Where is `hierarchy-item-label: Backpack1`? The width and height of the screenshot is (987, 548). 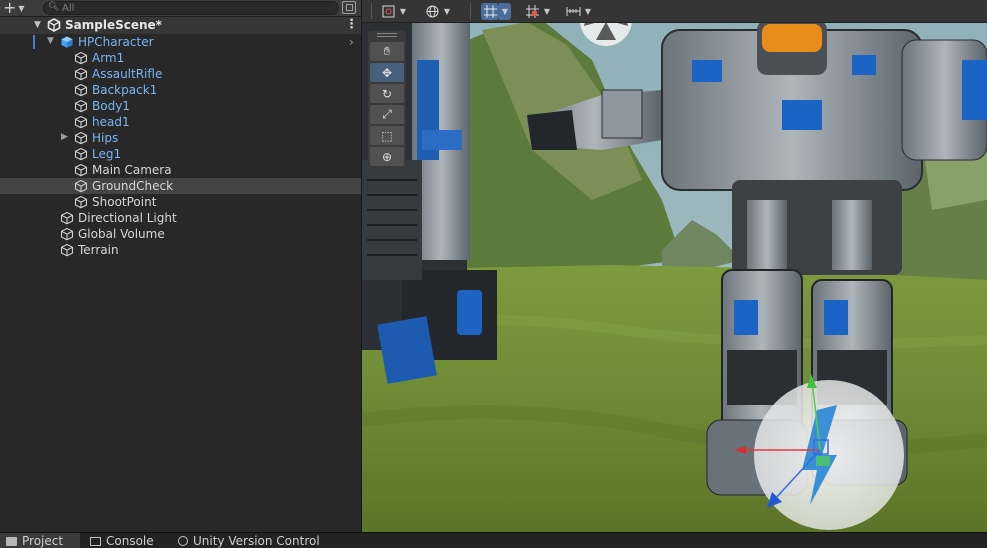
hierarchy-item-label: Backpack1 is located at coordinates (125, 90).